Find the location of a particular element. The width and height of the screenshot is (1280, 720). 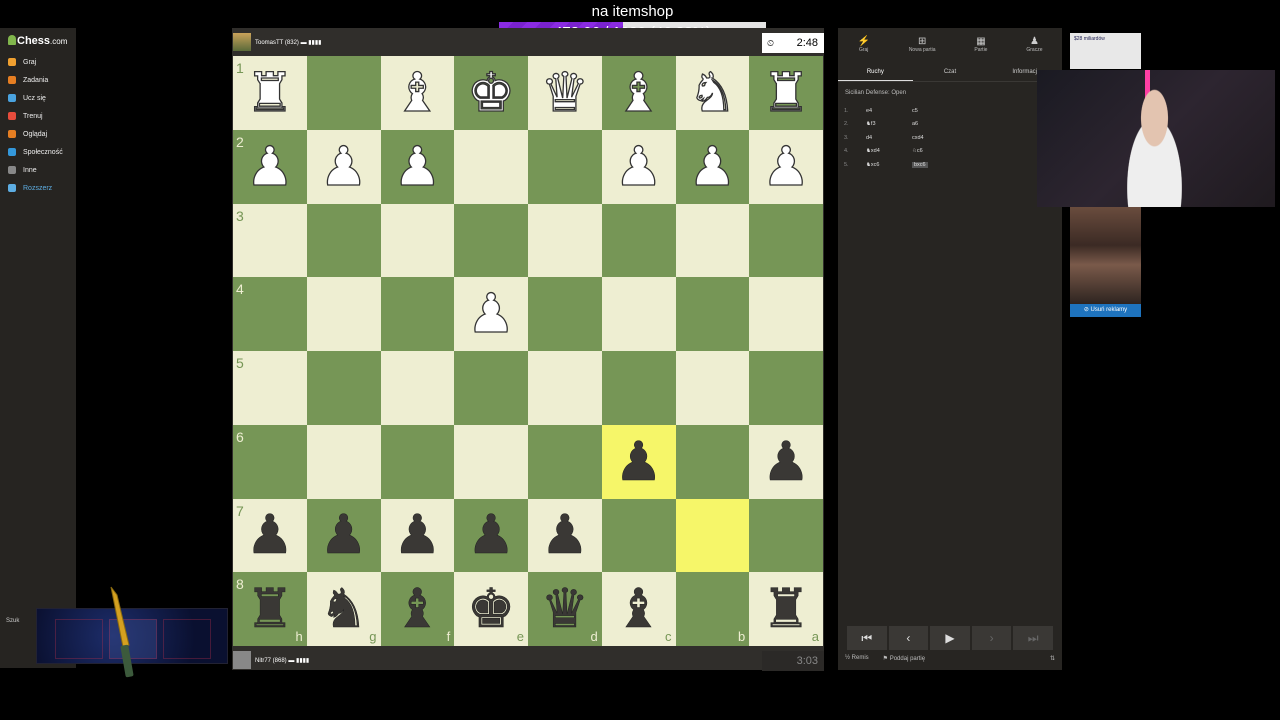

top-button: ⚡ Graj is located at coordinates (863, 44).